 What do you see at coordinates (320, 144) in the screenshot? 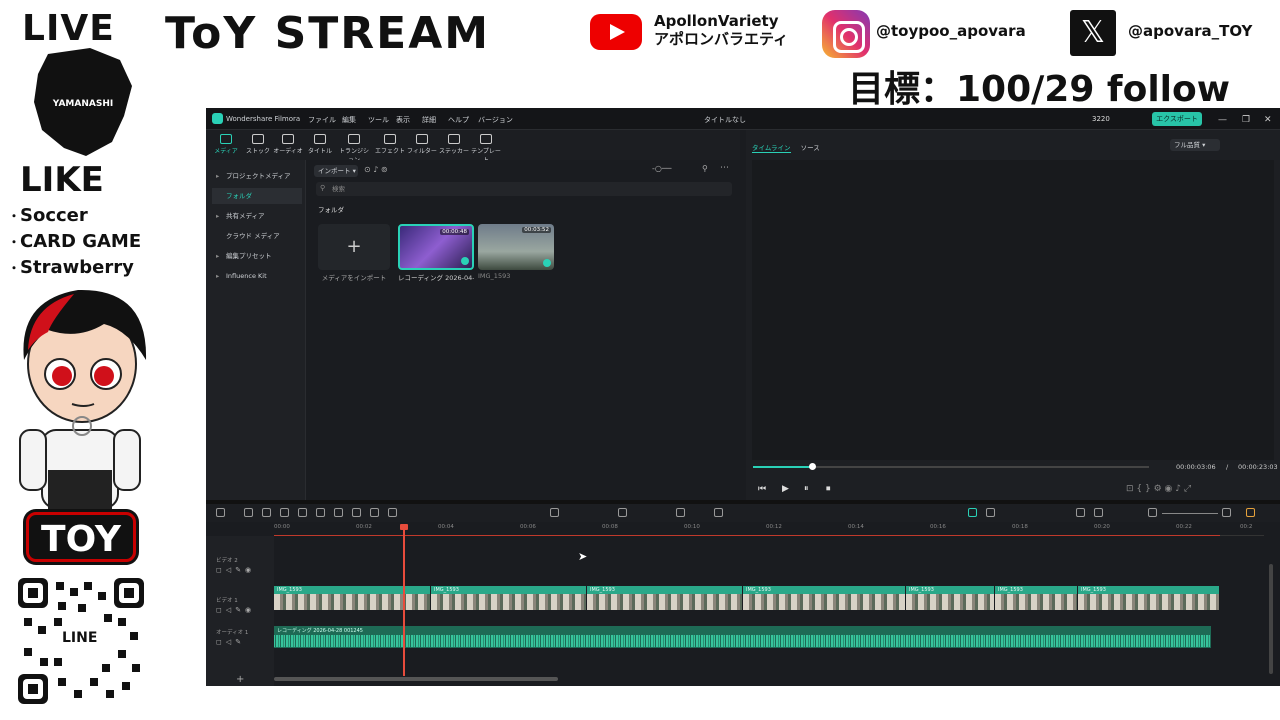
I see `tab-titles: タイトル` at bounding box center [320, 144].